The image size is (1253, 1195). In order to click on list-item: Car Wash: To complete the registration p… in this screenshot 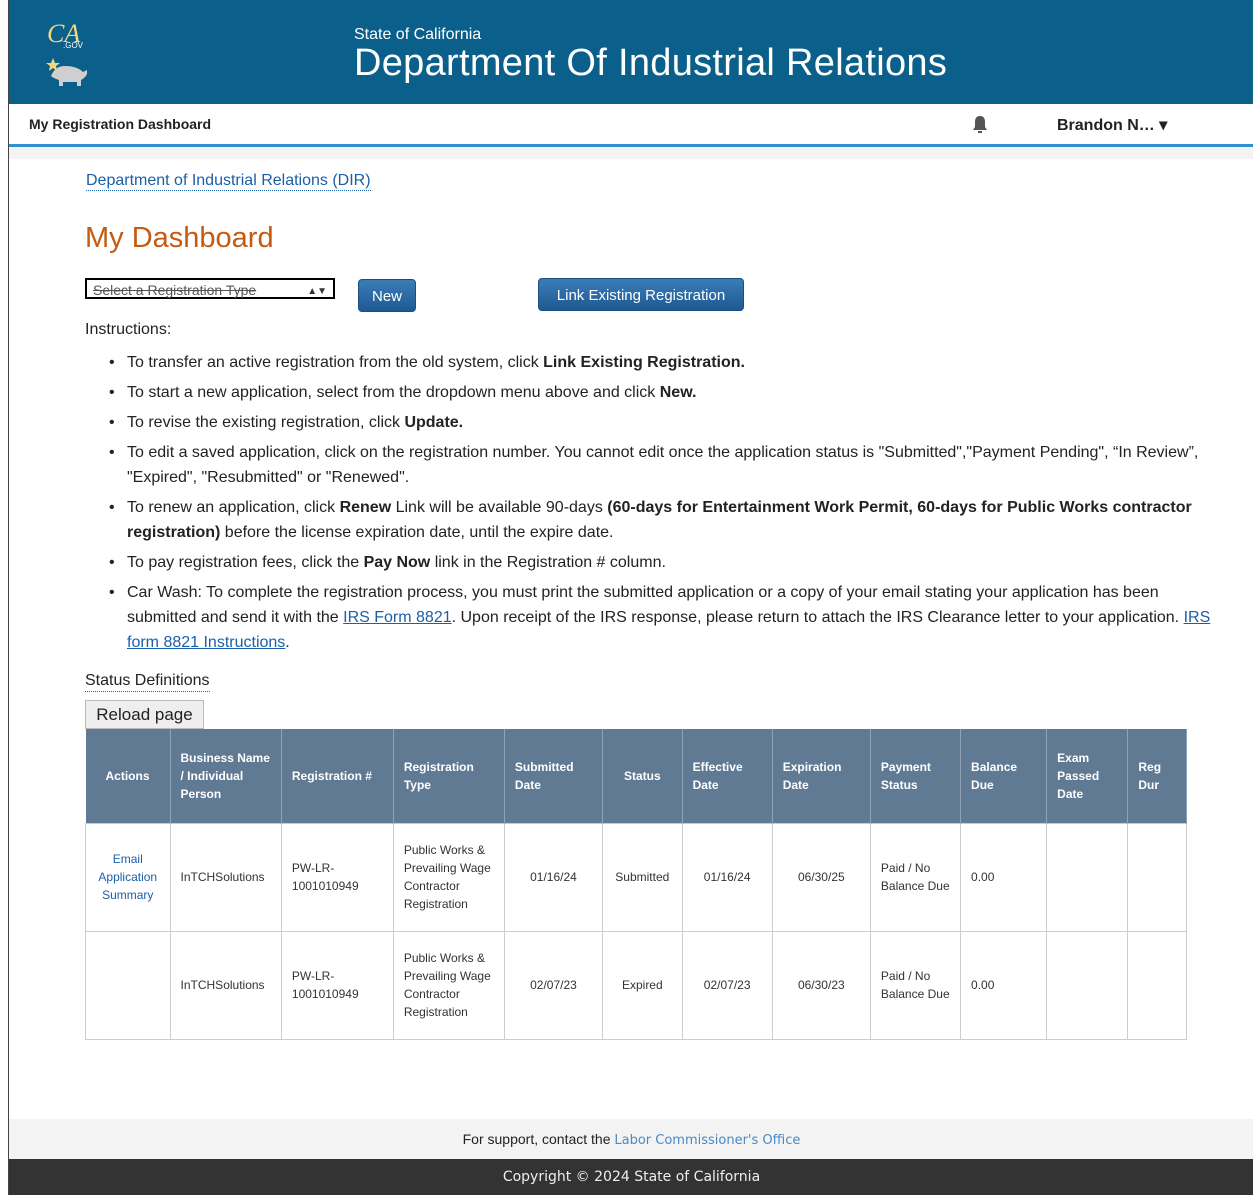, I will do `click(668, 617)`.